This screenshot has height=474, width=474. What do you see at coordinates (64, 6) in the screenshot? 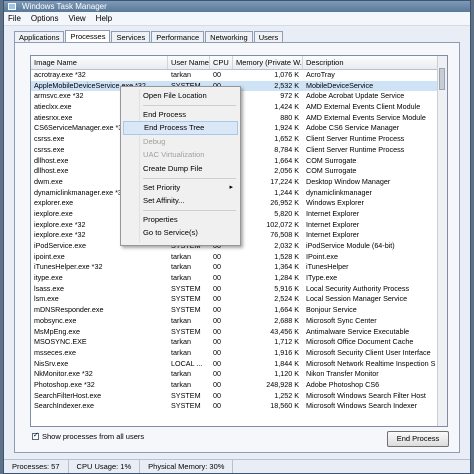
I see `window-title: Windows Task Manager` at bounding box center [64, 6].